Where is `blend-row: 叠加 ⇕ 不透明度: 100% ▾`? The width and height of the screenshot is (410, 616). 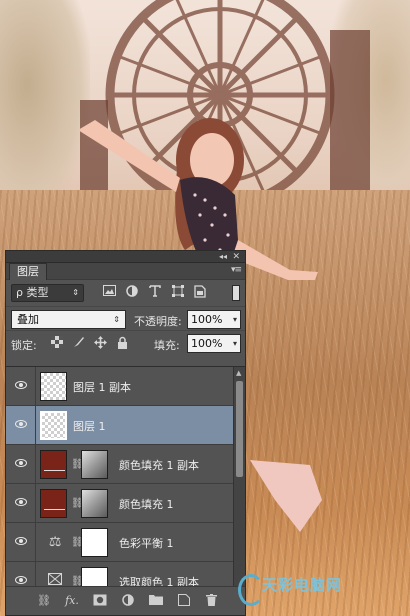 blend-row: 叠加 ⇕ 不透明度: 100% ▾ is located at coordinates (125, 318).